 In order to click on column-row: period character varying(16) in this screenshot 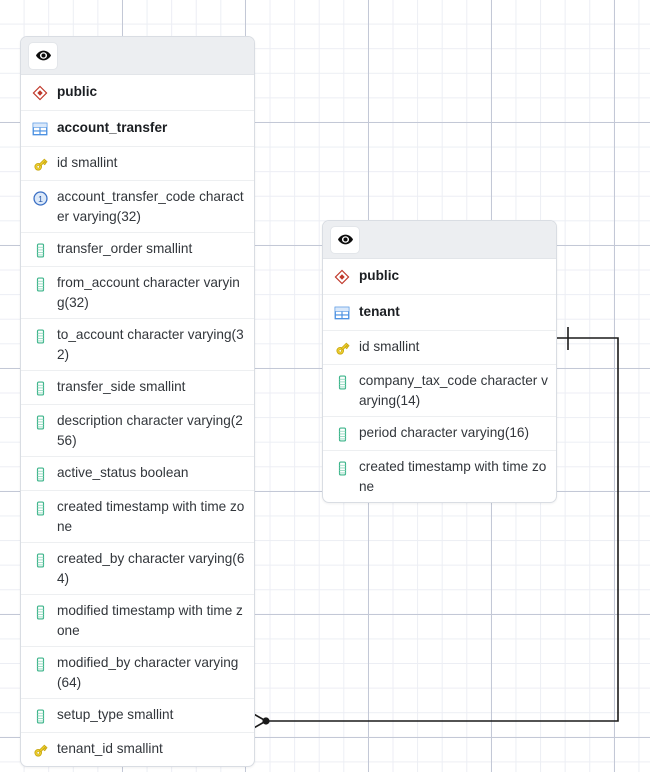, I will do `click(439, 434)`.